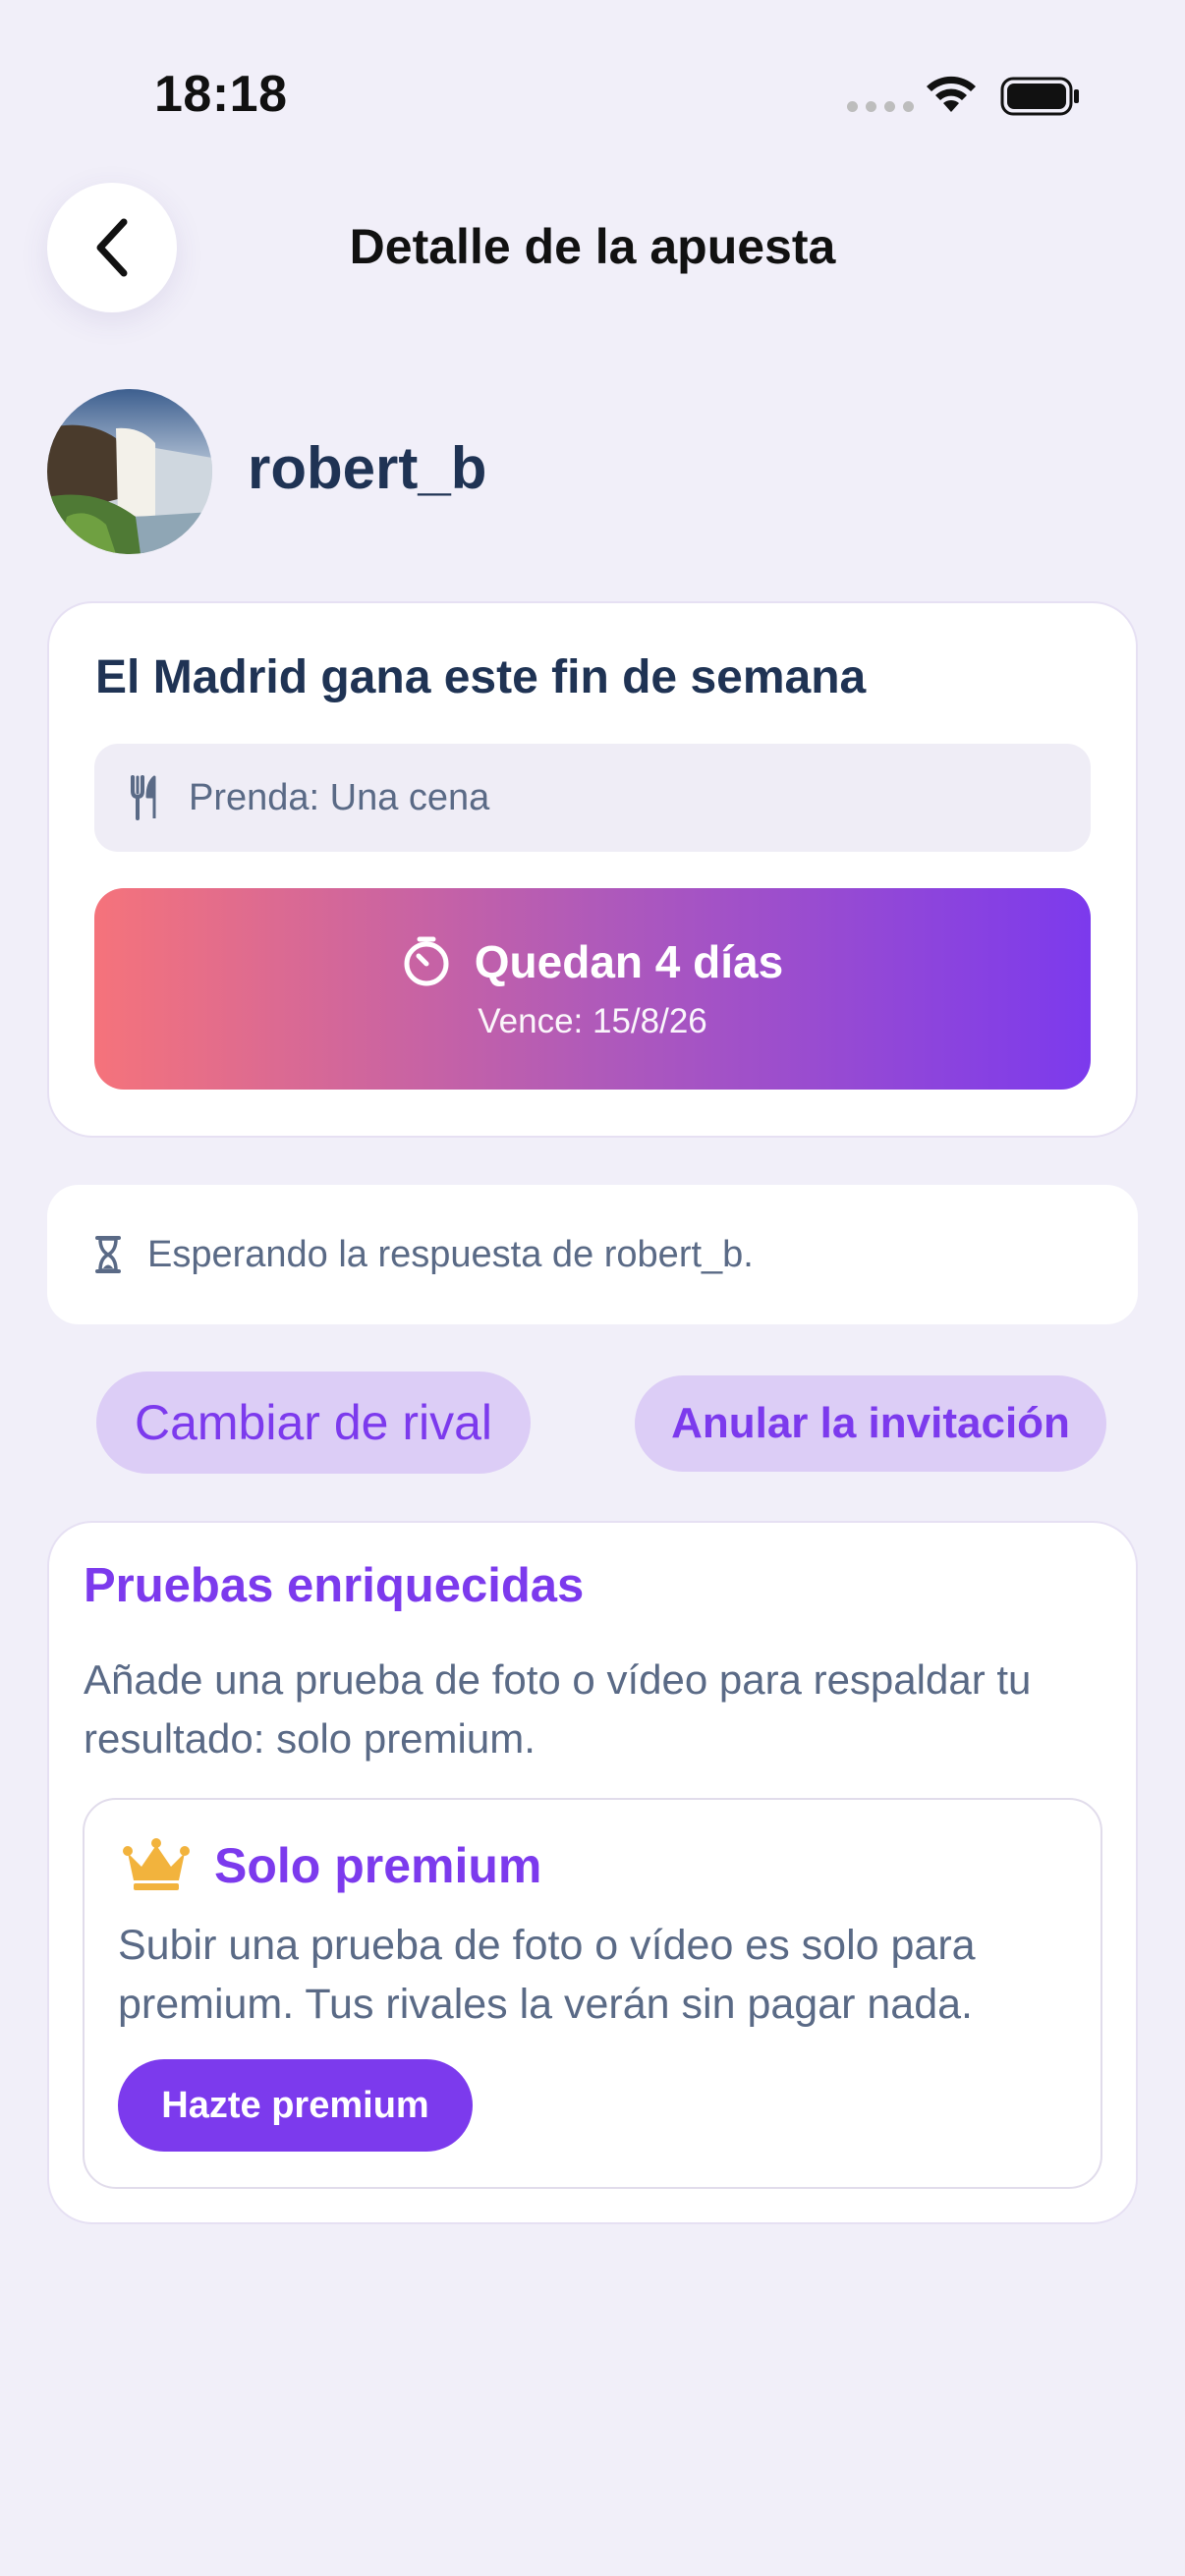  What do you see at coordinates (295, 2105) in the screenshot?
I see `go-premium-button: Hazte premium` at bounding box center [295, 2105].